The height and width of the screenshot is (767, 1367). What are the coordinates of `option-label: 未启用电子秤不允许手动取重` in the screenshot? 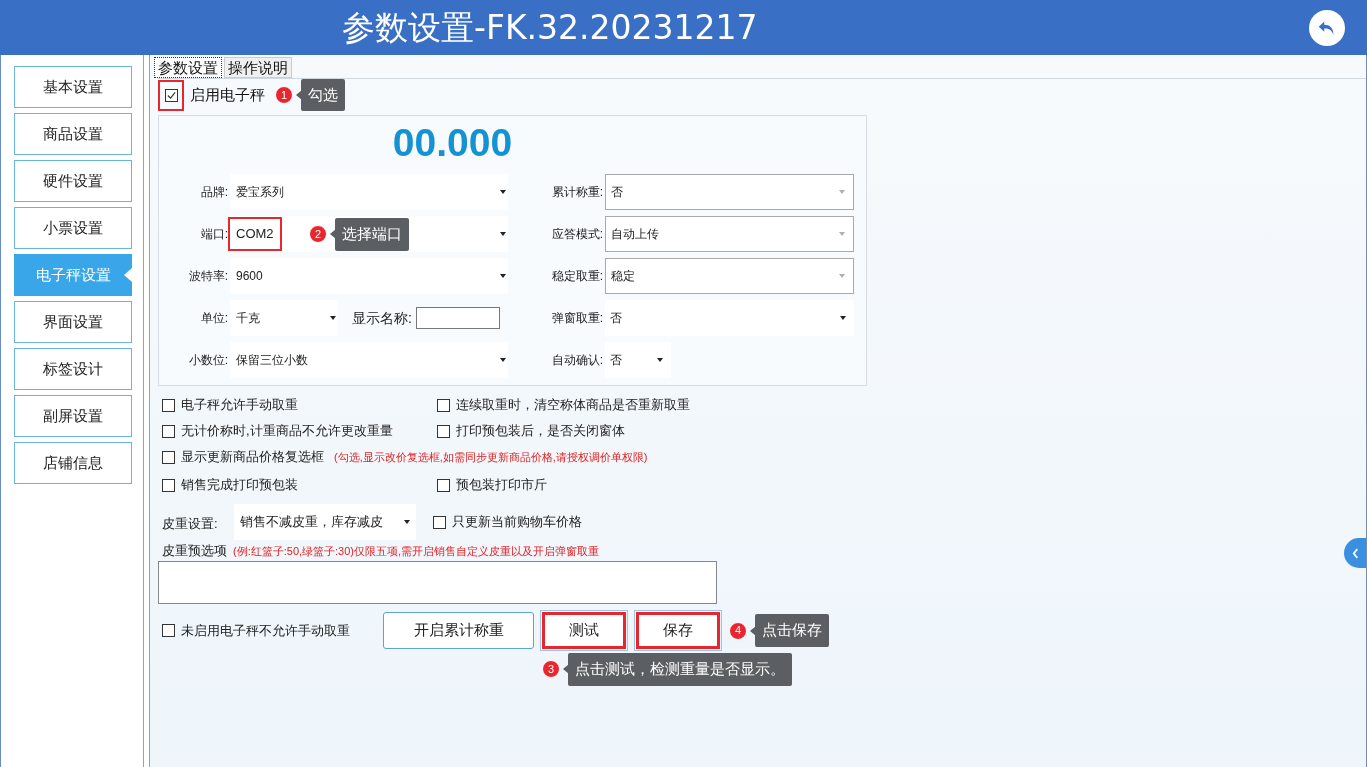 It's located at (265, 630).